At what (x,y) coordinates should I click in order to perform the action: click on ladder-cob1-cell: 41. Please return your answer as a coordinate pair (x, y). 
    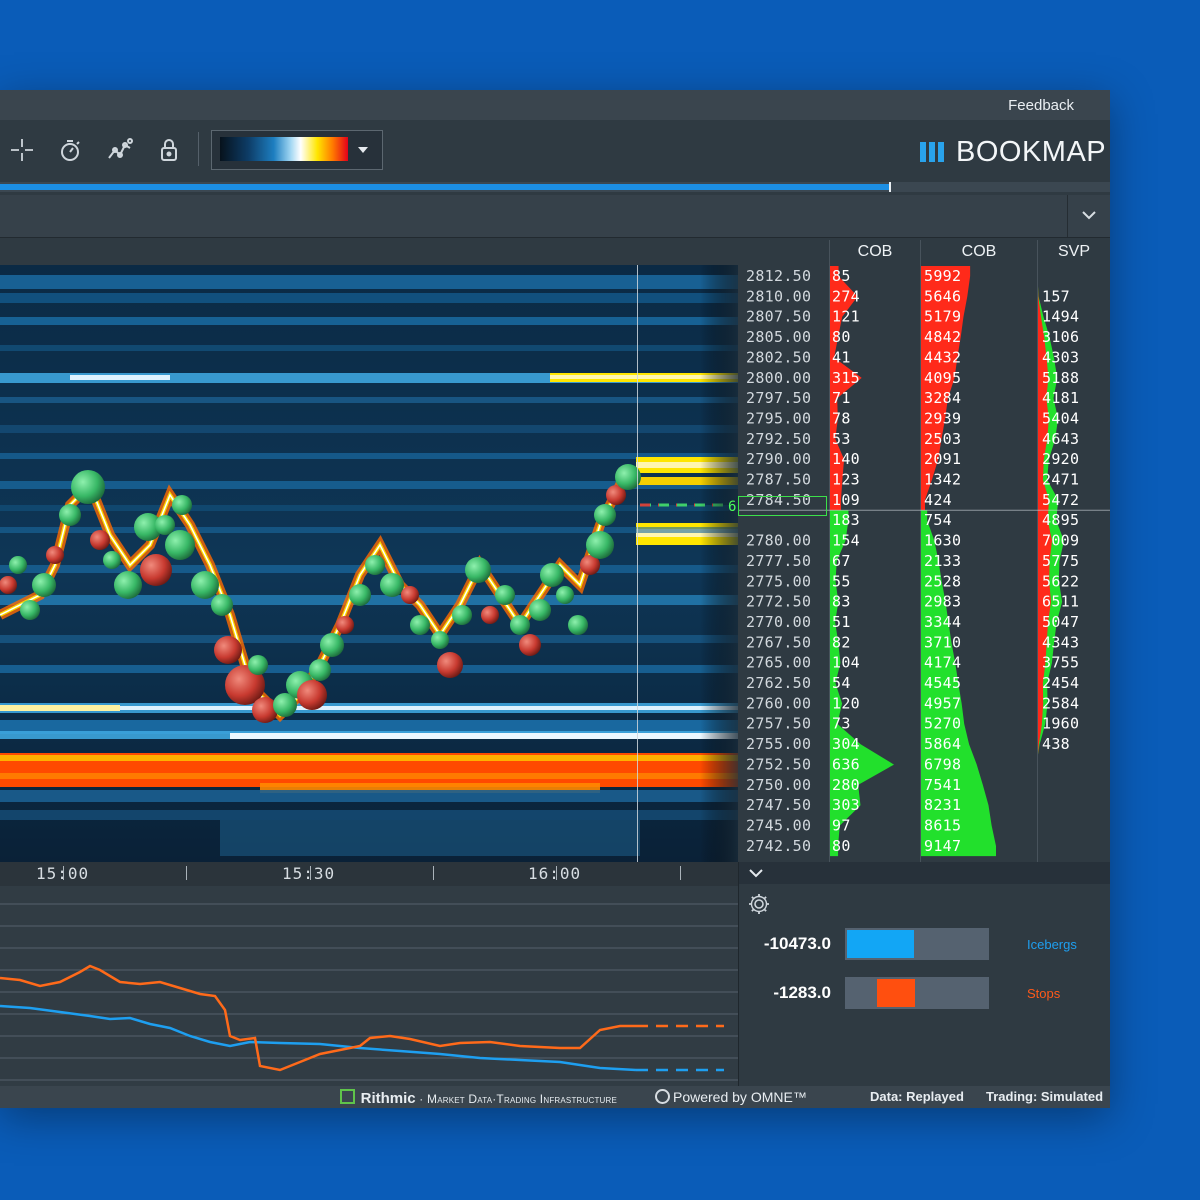
    Looking at the image, I should click on (841, 357).